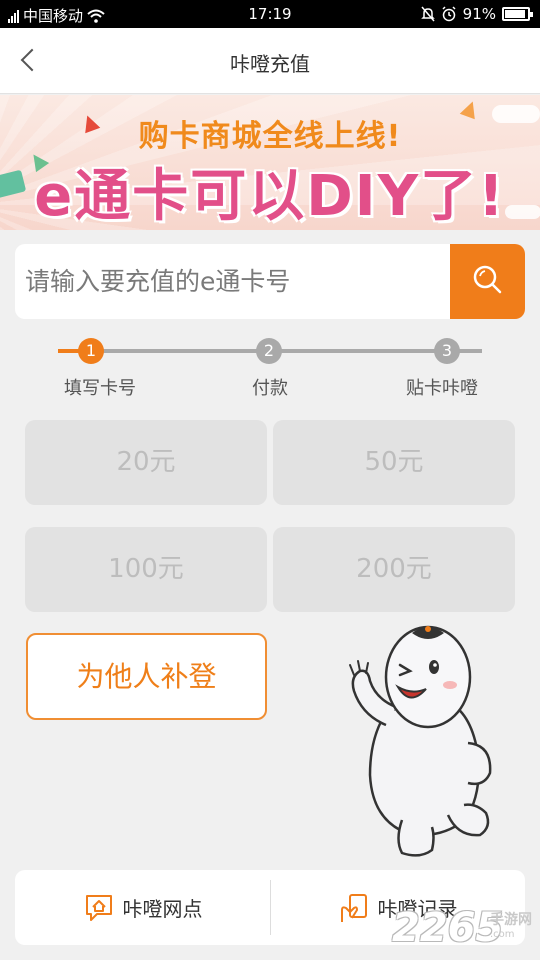 This screenshot has height=960, width=540. I want to click on step-1-dot: 1, so click(91, 351).